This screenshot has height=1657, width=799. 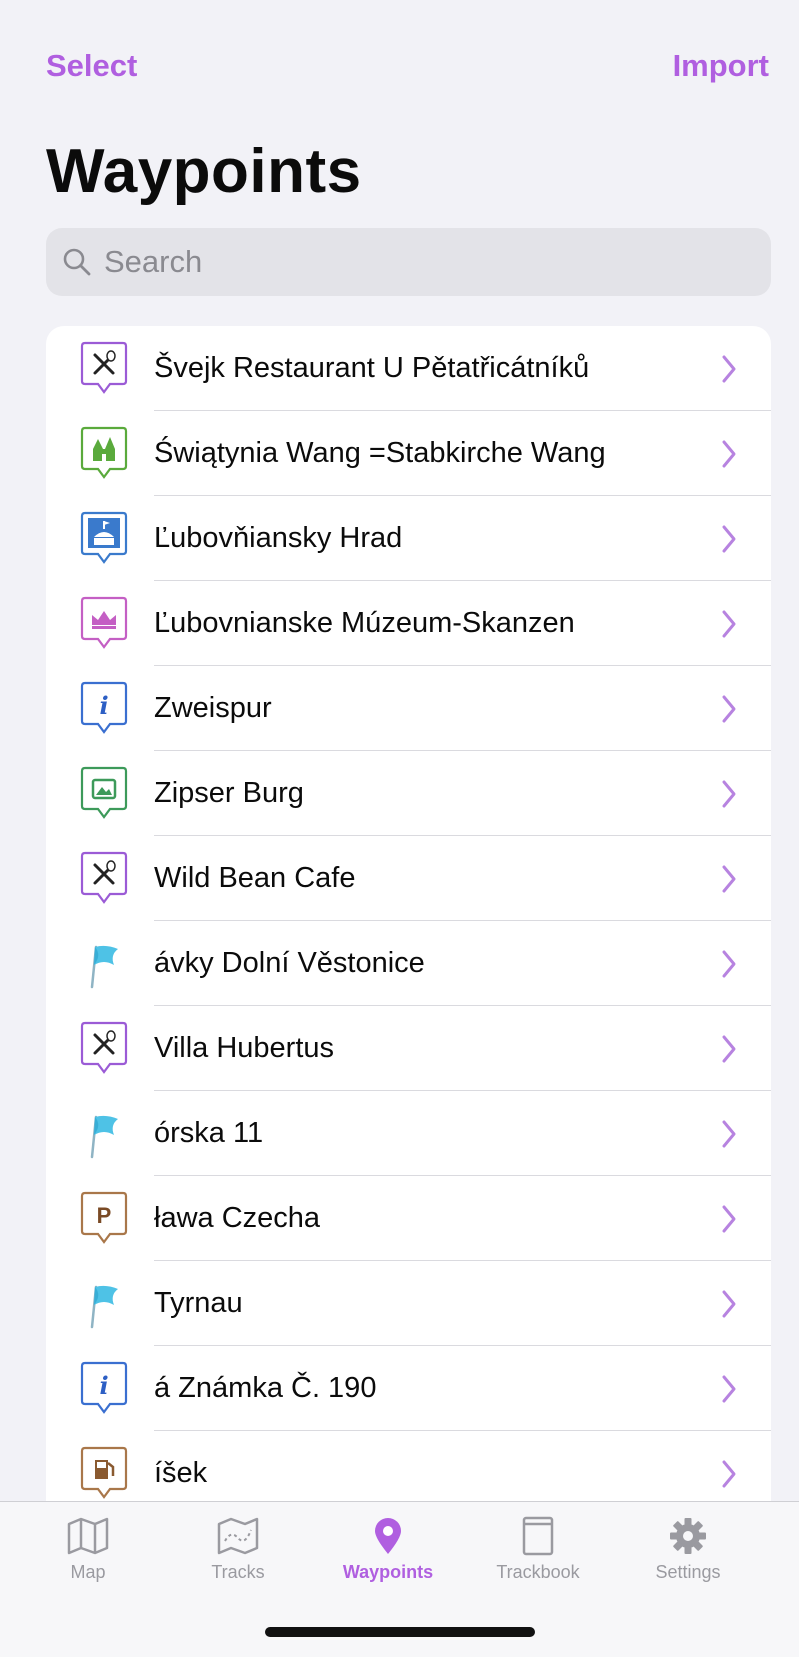 I want to click on viewpoint-icon, so click(x=104, y=792).